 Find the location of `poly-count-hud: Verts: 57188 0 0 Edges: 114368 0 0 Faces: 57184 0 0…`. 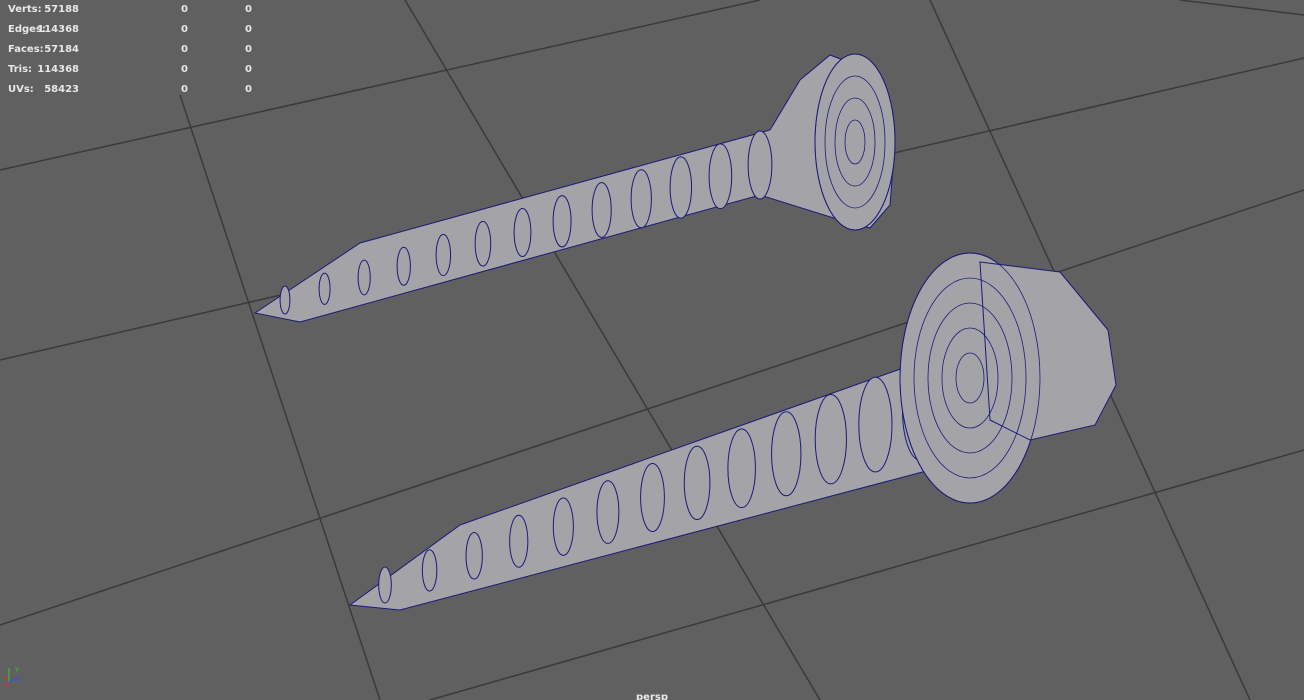

poly-count-hud: Verts: 57188 0 0 Edges: 114368 0 0 Faces: 57184 0 0… is located at coordinates (130, 50).